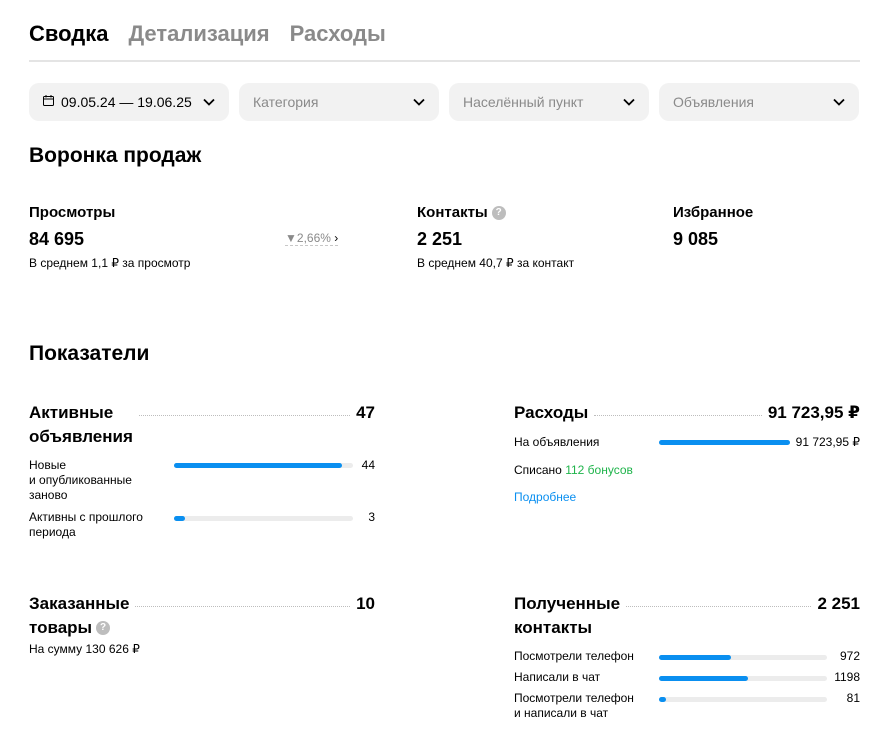 The width and height of the screenshot is (886, 736). What do you see at coordinates (713, 102) in the screenshot?
I see `ads-placeholder: Объявления` at bounding box center [713, 102].